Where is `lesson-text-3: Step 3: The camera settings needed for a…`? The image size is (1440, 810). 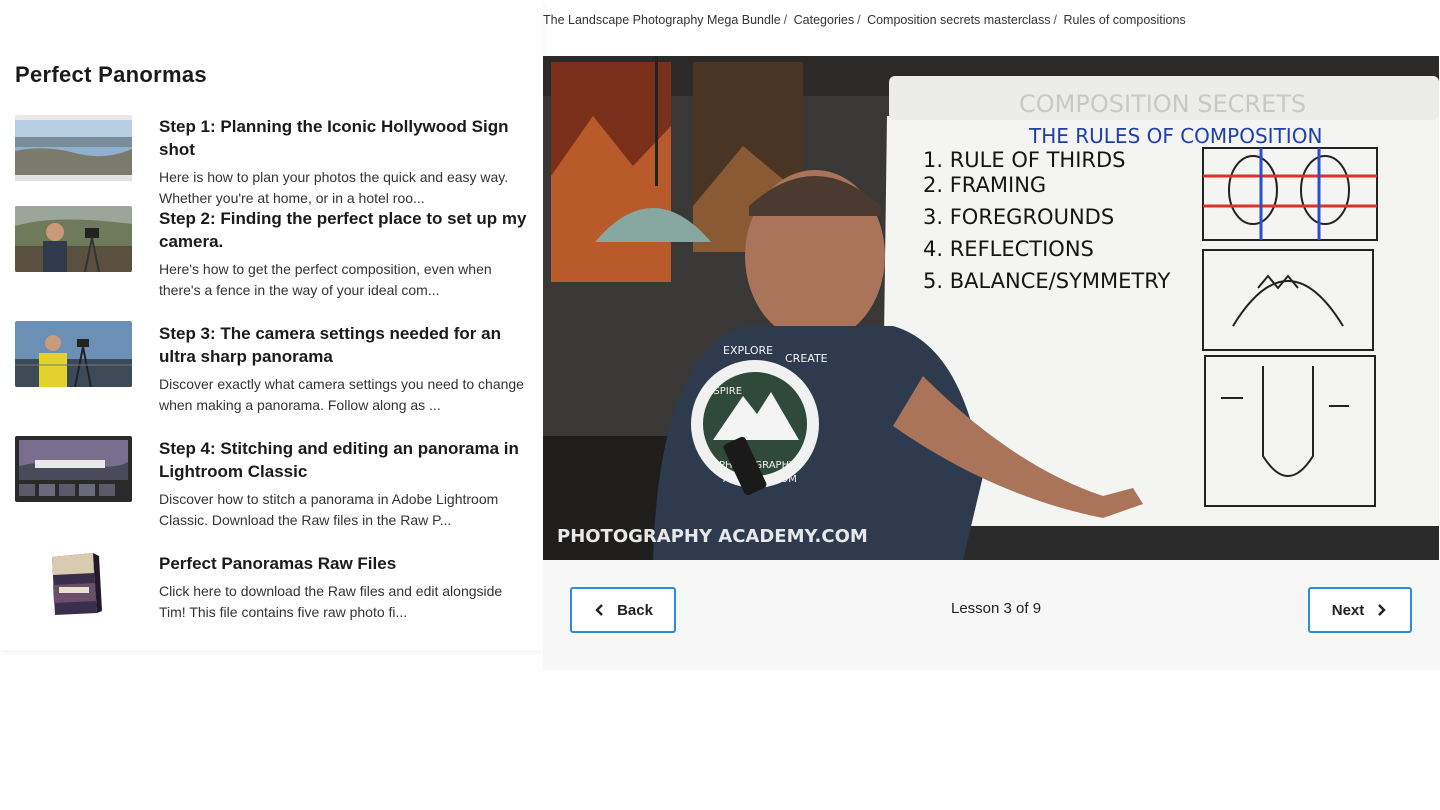 lesson-text-3: Step 3: The camera settings needed for a… is located at coordinates (344, 369).